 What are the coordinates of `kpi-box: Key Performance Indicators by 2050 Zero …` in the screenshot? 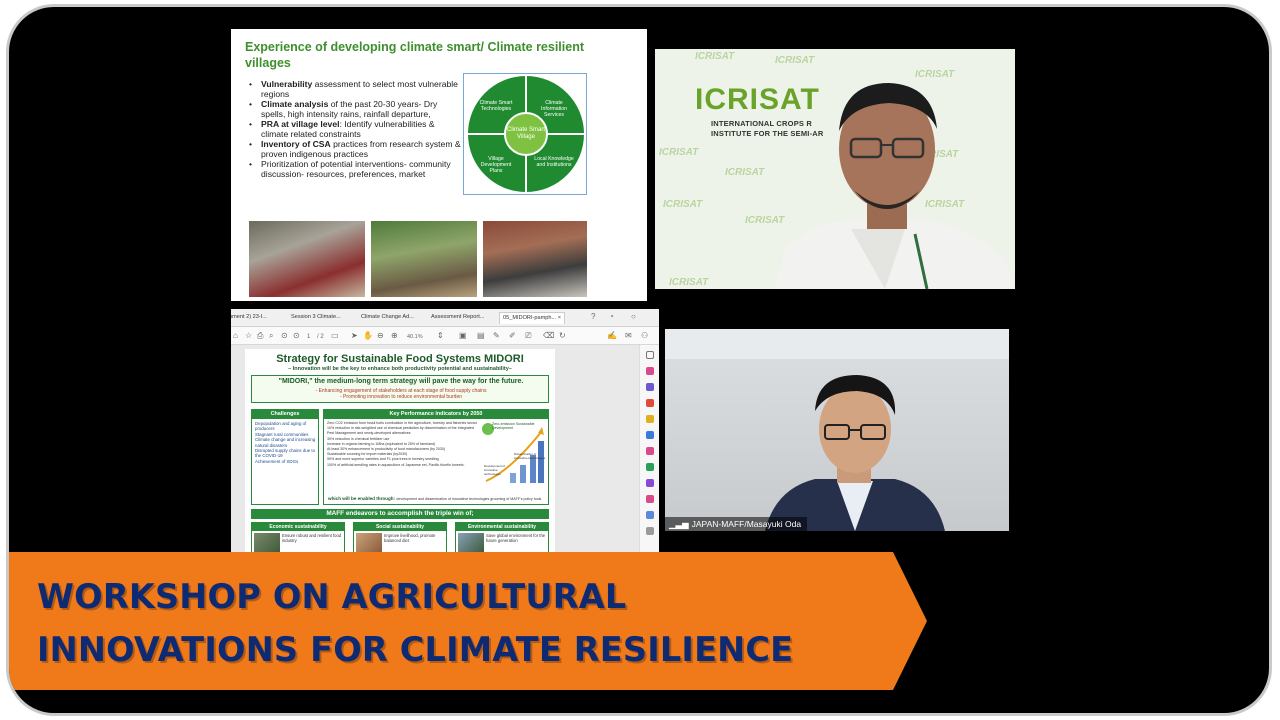 It's located at (436, 457).